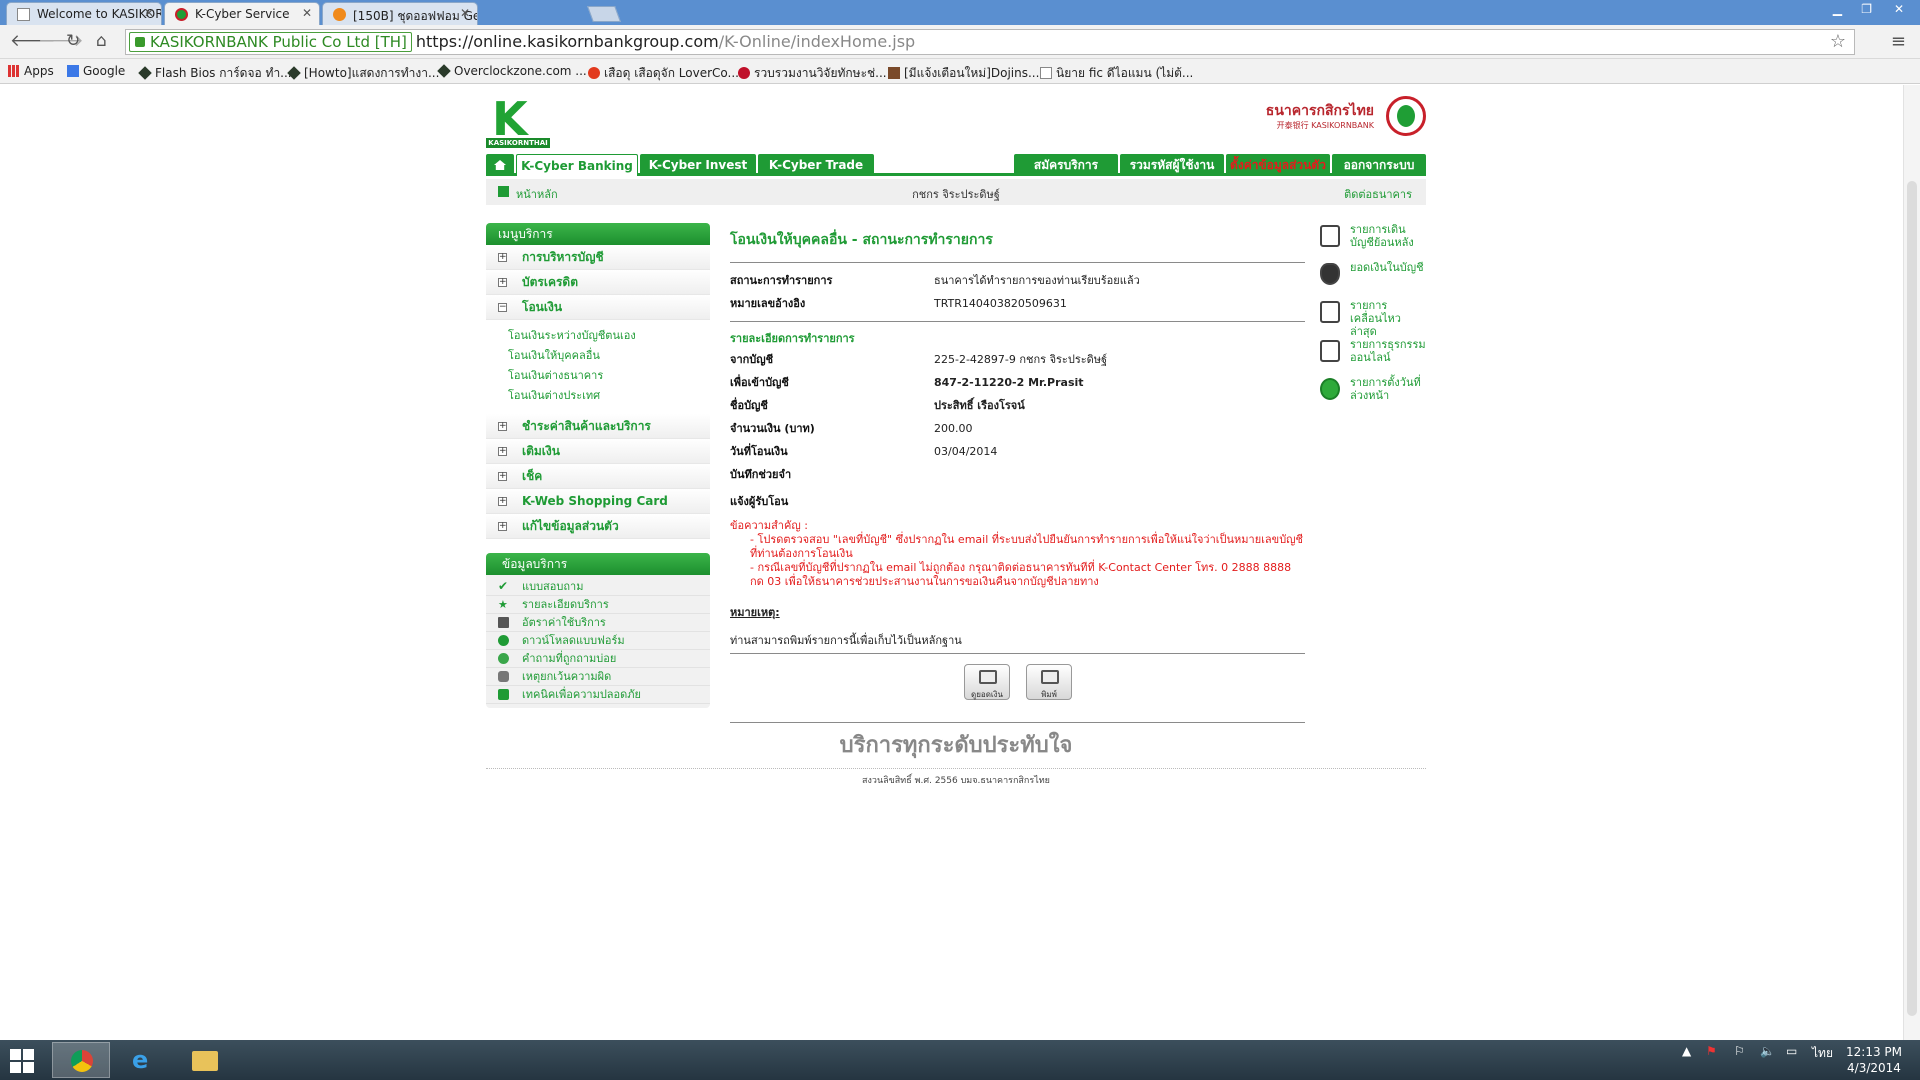 The height and width of the screenshot is (1080, 1920). Describe the element at coordinates (1371, 318) in the screenshot. I see `quick-link-recent-activity: รายการเคลื่อนไหวล่าสุด` at that location.